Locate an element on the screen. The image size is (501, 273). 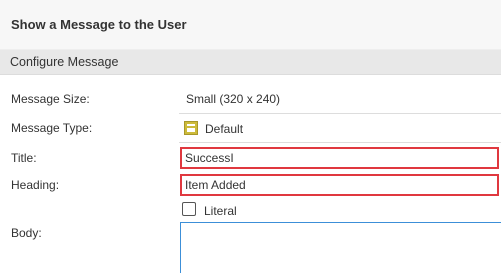
literal-checkbox is located at coordinates (189, 209).